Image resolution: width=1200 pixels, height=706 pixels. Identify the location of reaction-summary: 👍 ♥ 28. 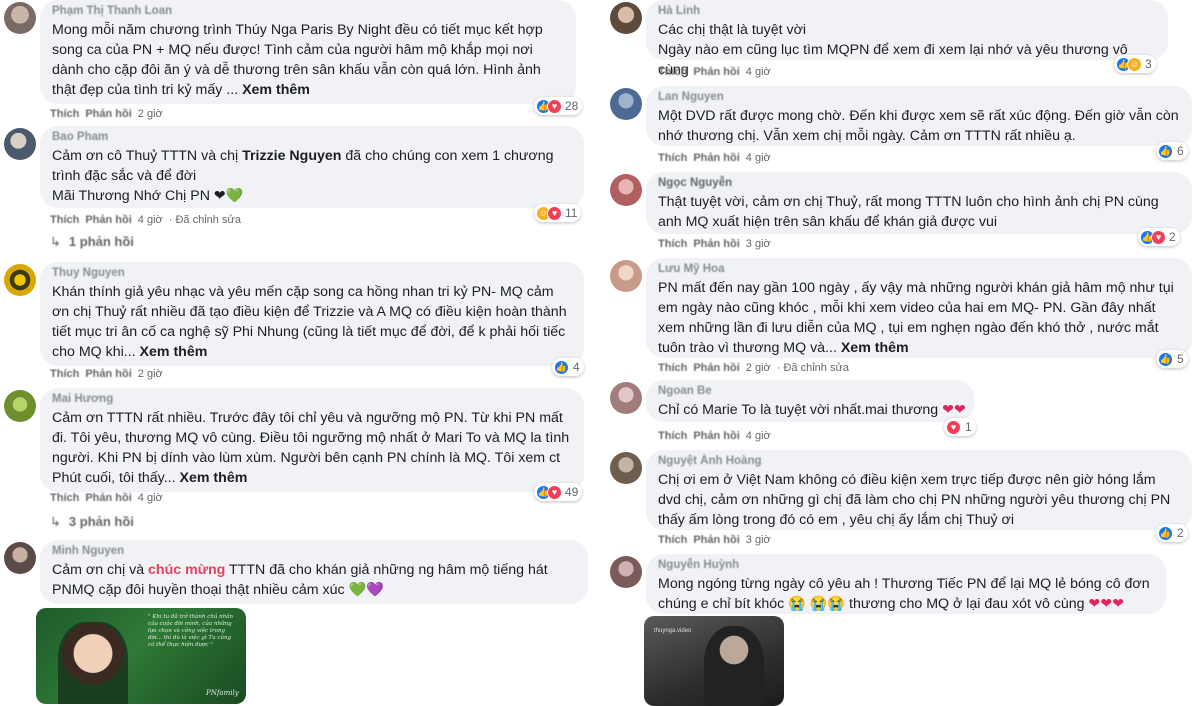
(558, 106).